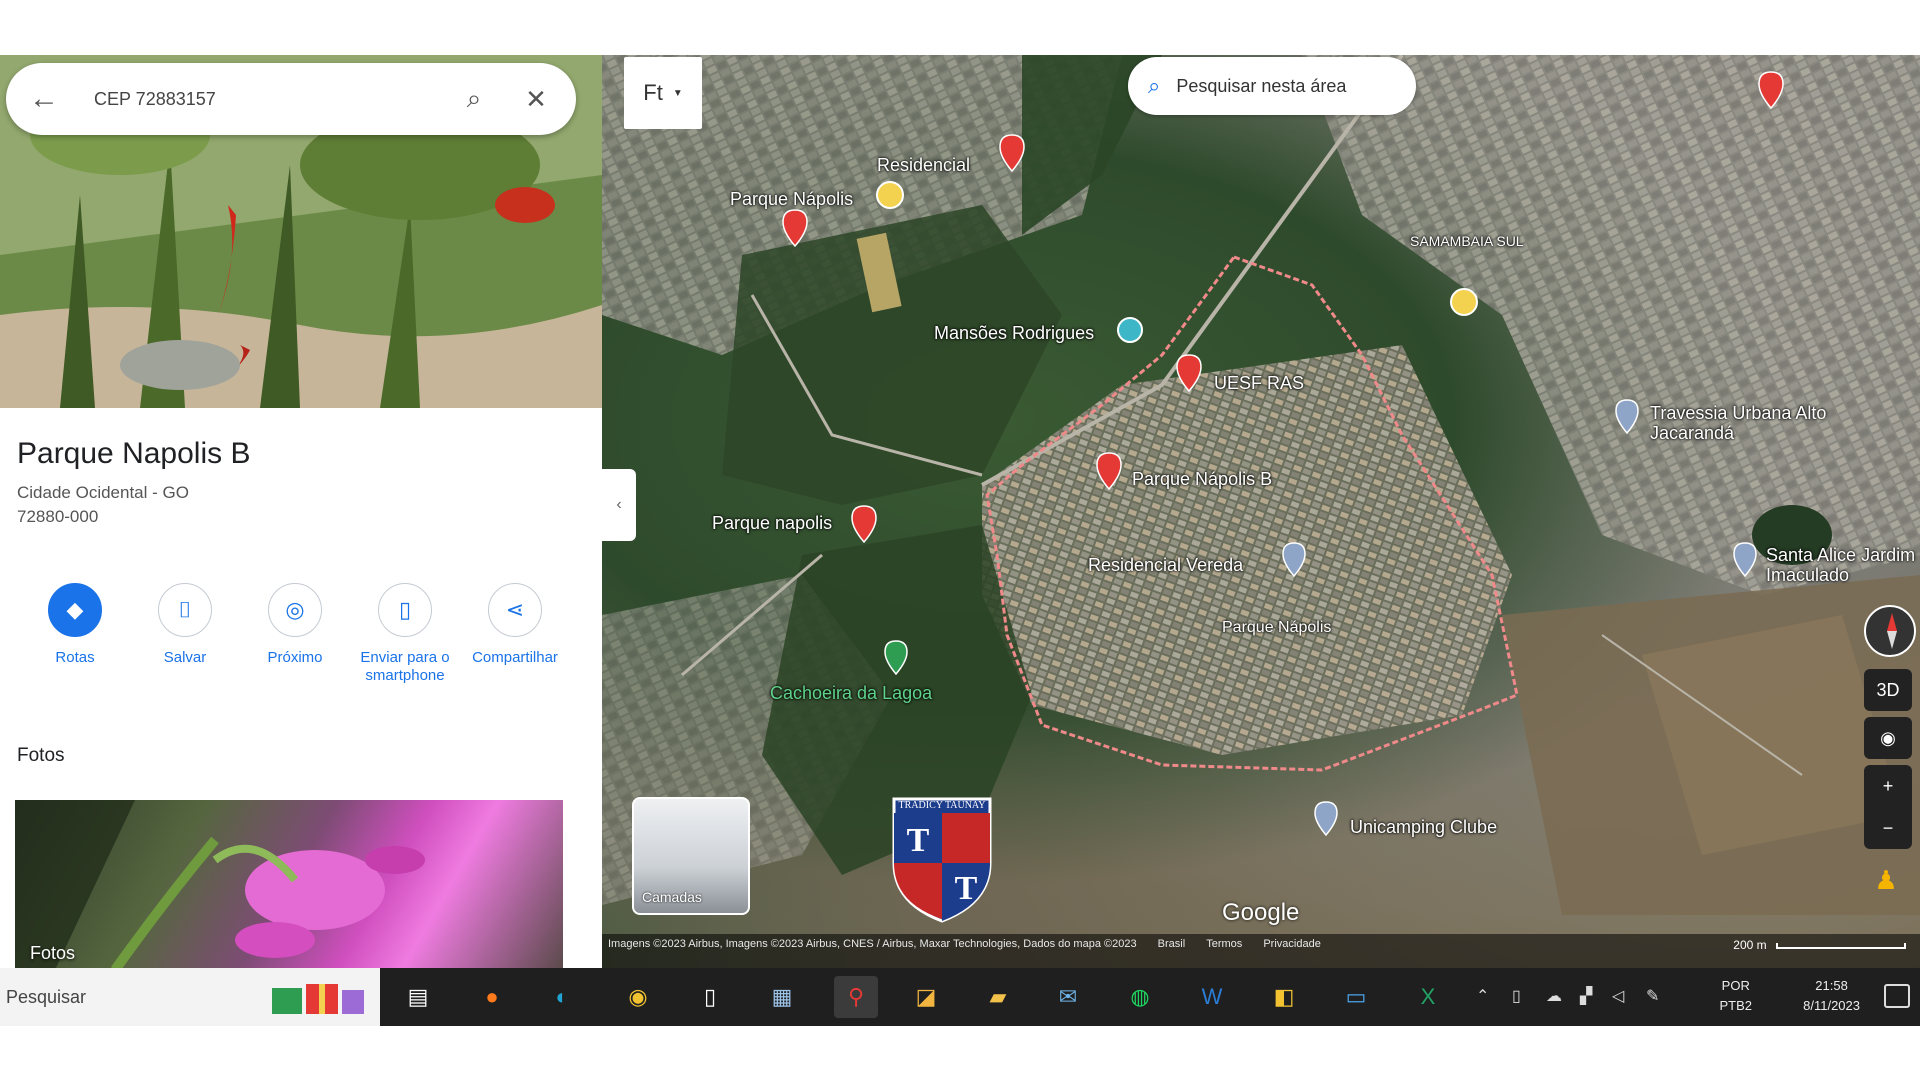 The width and height of the screenshot is (1920, 1080). What do you see at coordinates (923, 165) in the screenshot?
I see `map-label-residencial: Residencial` at bounding box center [923, 165].